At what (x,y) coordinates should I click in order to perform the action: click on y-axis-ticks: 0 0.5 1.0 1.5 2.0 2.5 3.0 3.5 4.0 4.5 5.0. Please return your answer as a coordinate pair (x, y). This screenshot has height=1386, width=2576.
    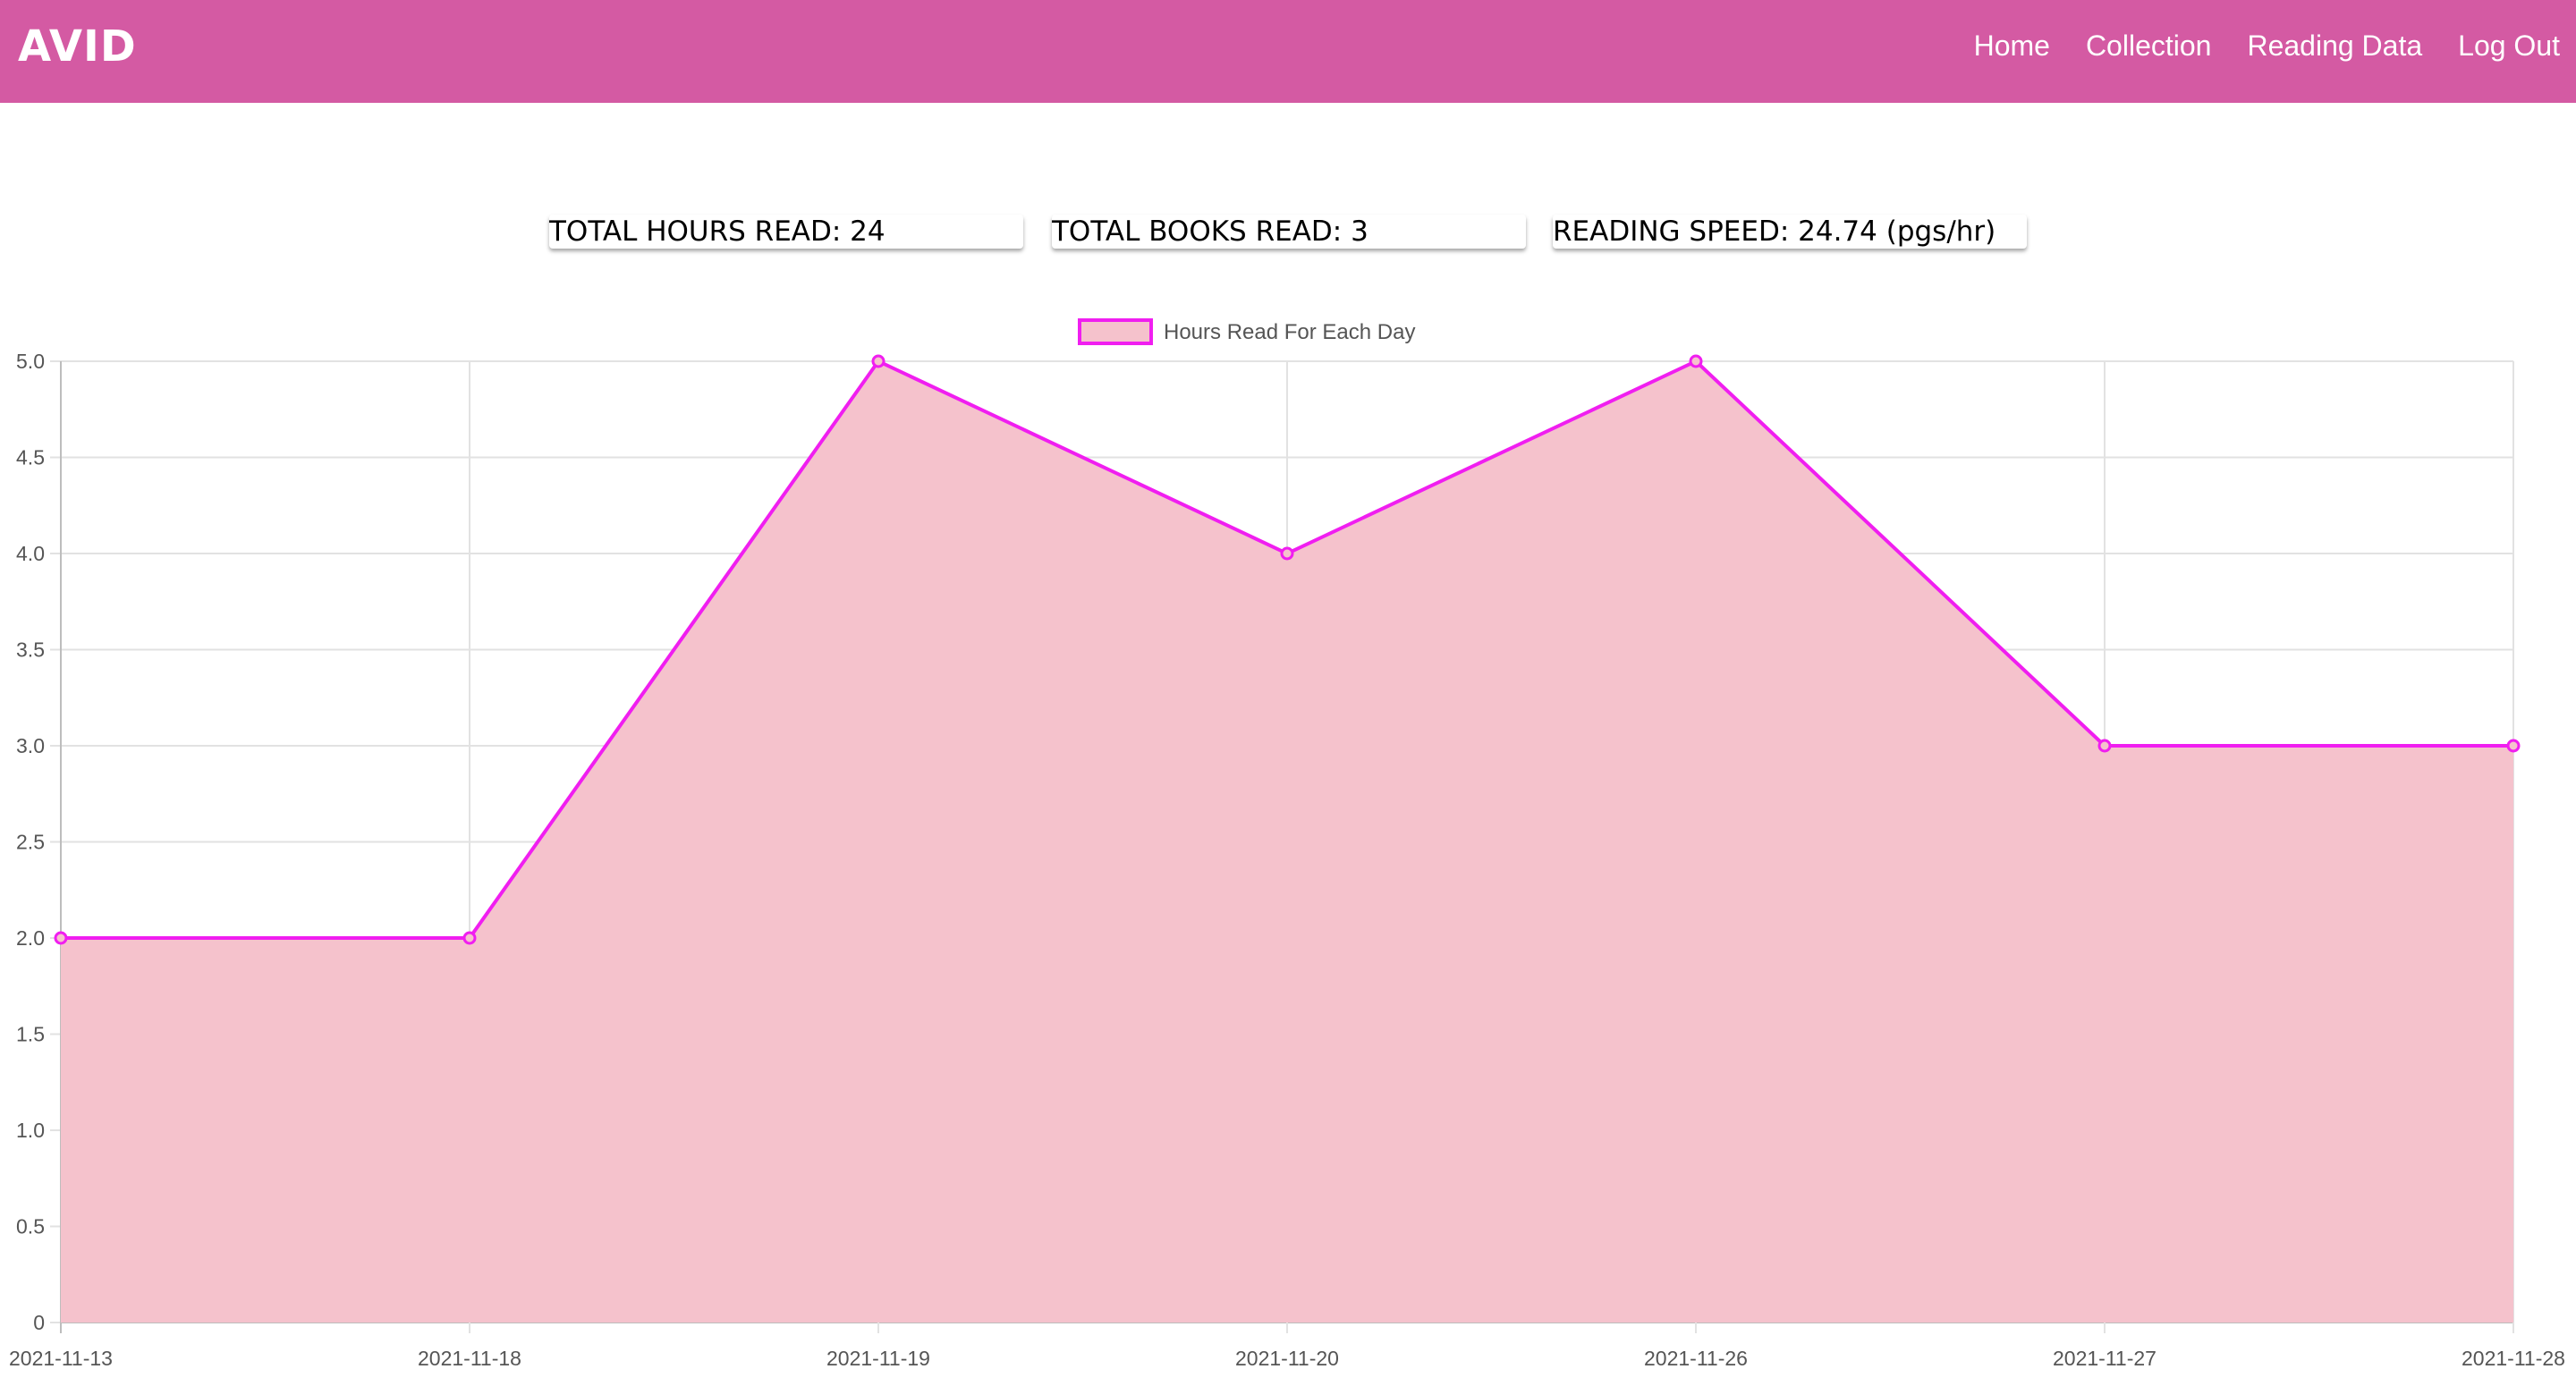
    Looking at the image, I should click on (30, 842).